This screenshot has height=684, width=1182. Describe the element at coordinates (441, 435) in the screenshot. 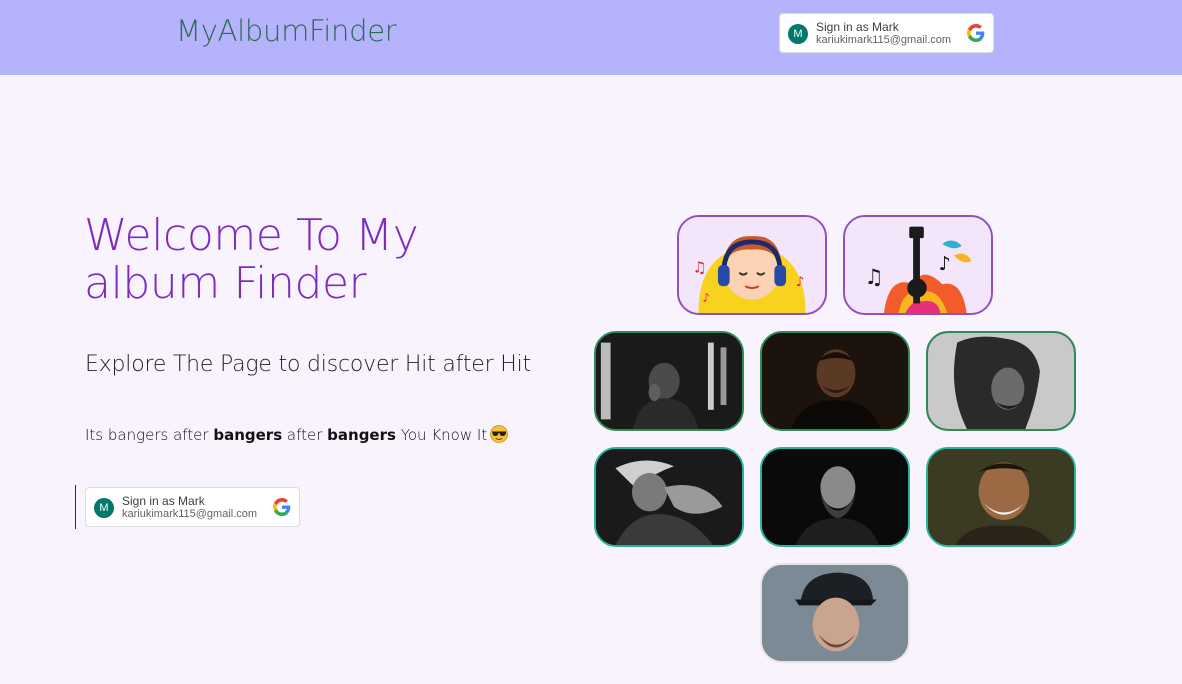

I see `tagline-text: You Know It` at that location.